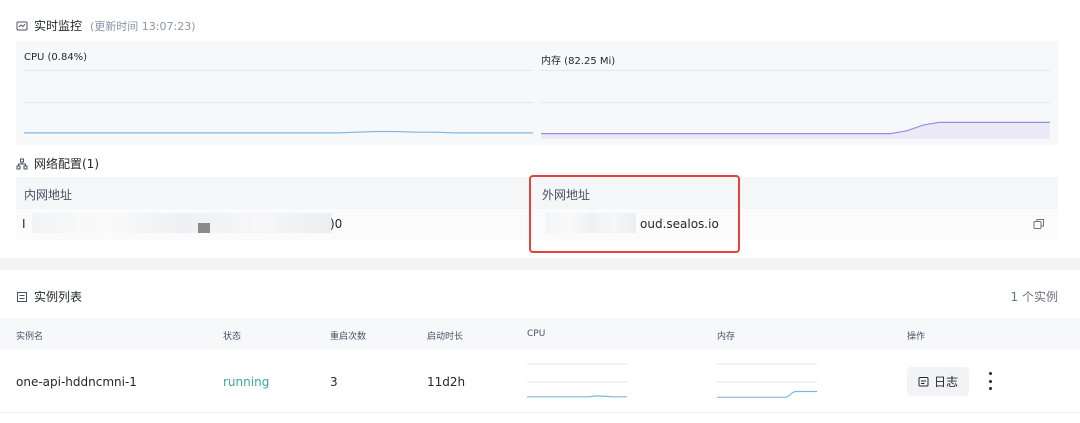  I want to click on log-icon, so click(923, 381).